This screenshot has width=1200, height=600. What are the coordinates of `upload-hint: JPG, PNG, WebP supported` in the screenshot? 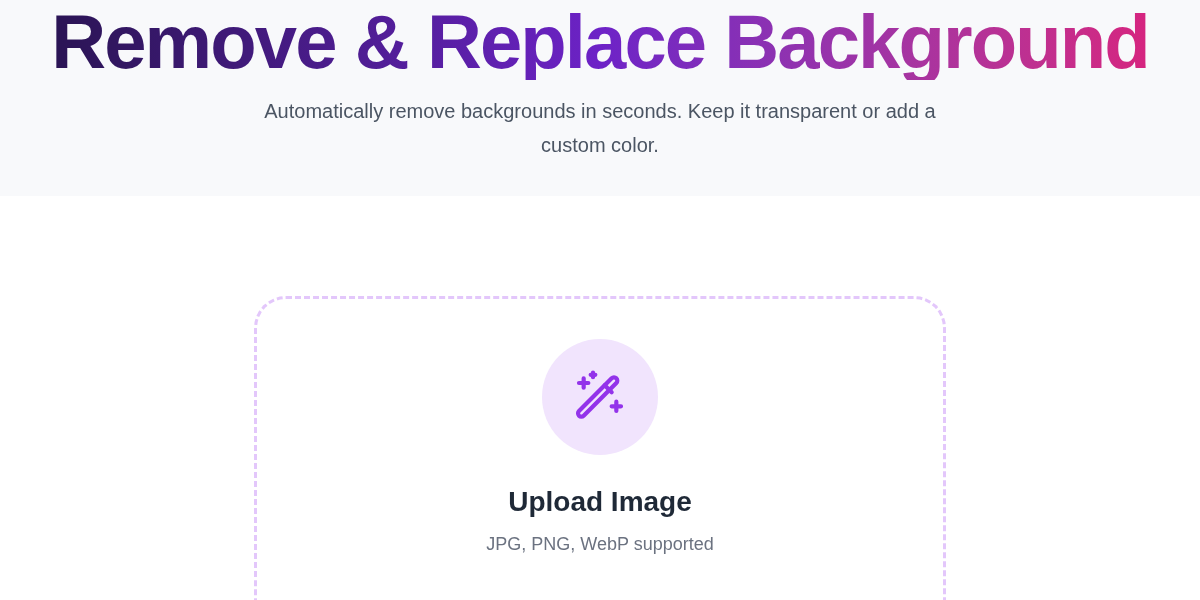 It's located at (600, 544).